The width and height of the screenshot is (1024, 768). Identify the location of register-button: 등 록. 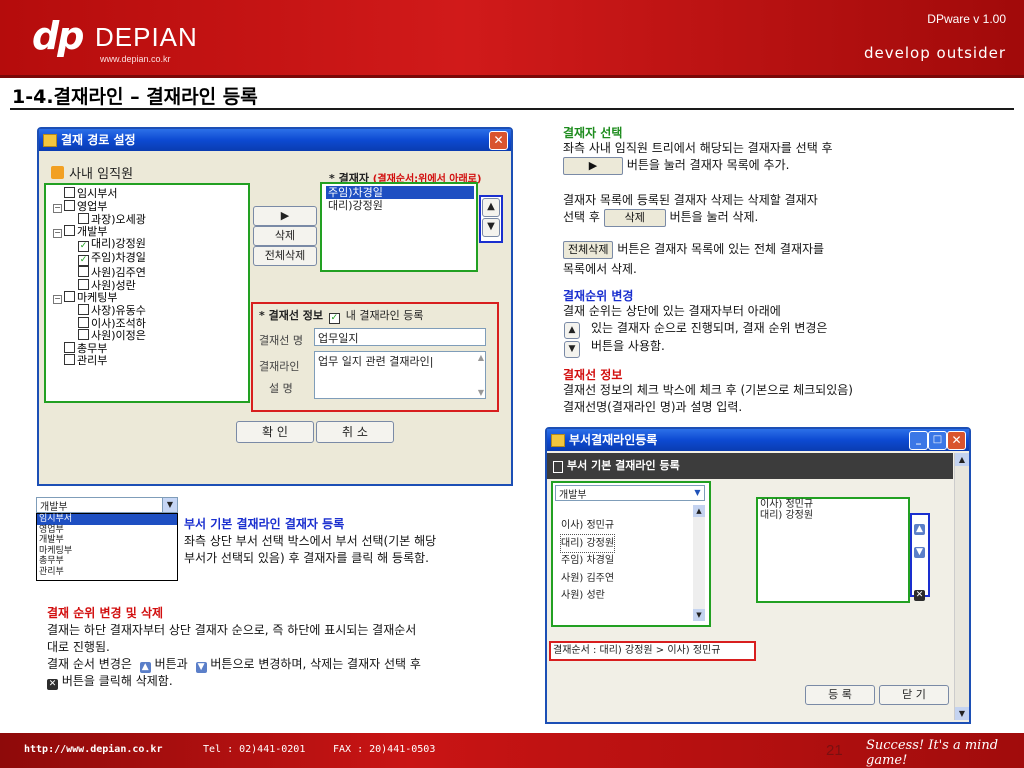
(840, 695).